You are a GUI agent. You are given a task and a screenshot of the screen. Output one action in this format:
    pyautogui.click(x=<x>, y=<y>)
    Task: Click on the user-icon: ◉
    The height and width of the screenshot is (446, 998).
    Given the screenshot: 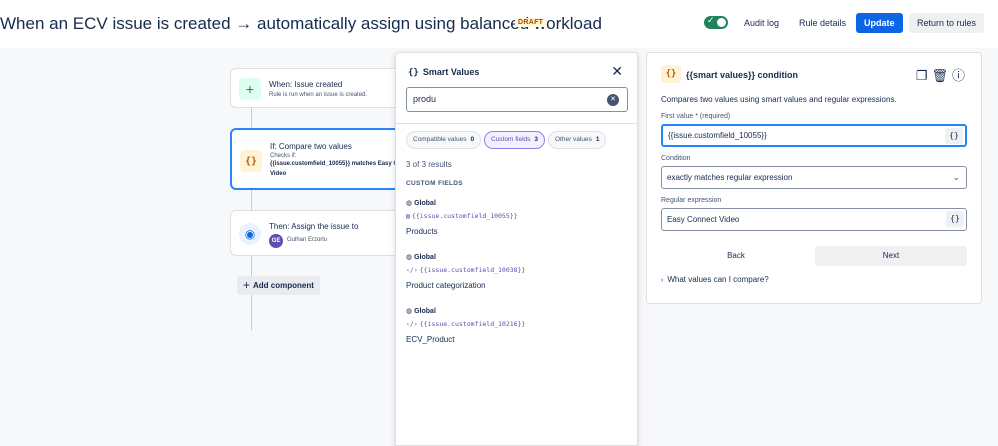 What is the action you would take?
    pyautogui.click(x=250, y=234)
    